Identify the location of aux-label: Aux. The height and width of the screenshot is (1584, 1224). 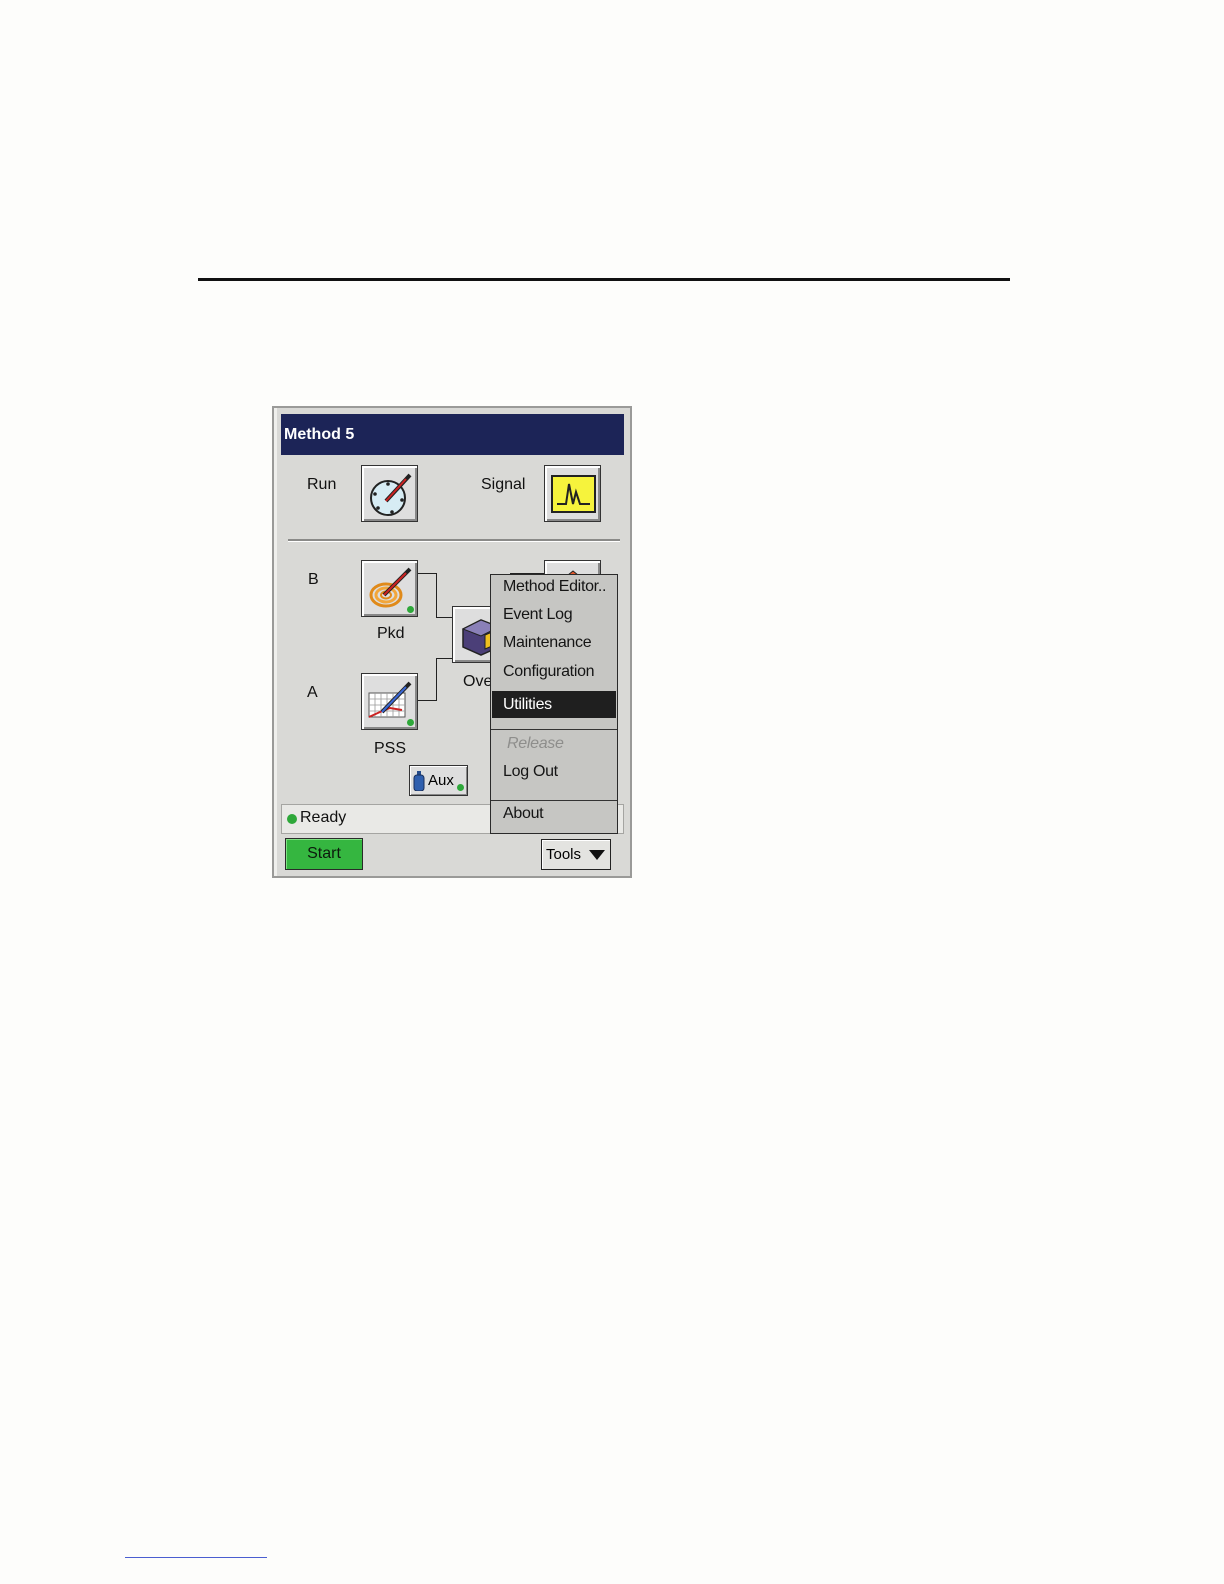
(441, 780).